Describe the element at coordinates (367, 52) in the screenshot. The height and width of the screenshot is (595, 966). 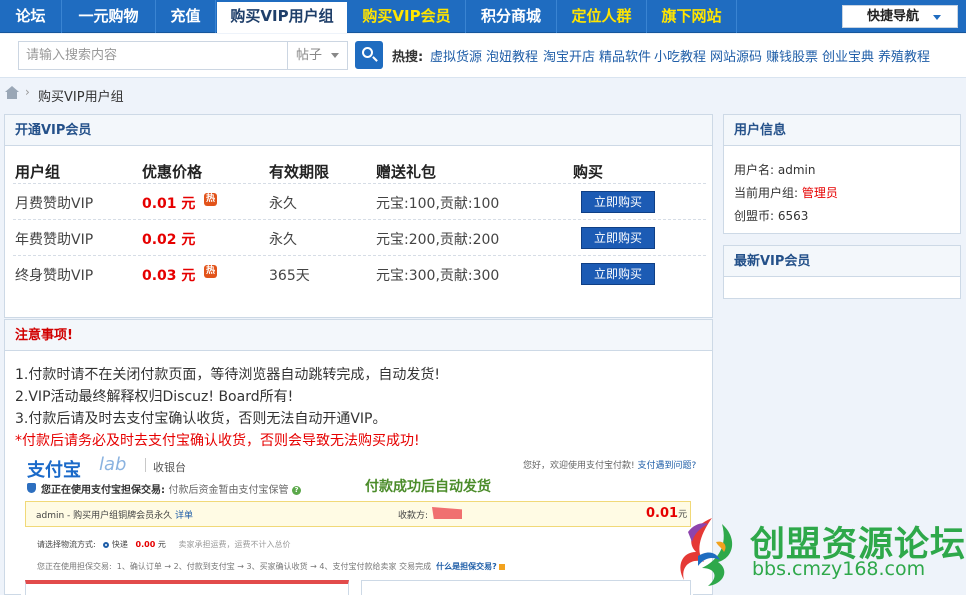
I see `search-icon` at that location.